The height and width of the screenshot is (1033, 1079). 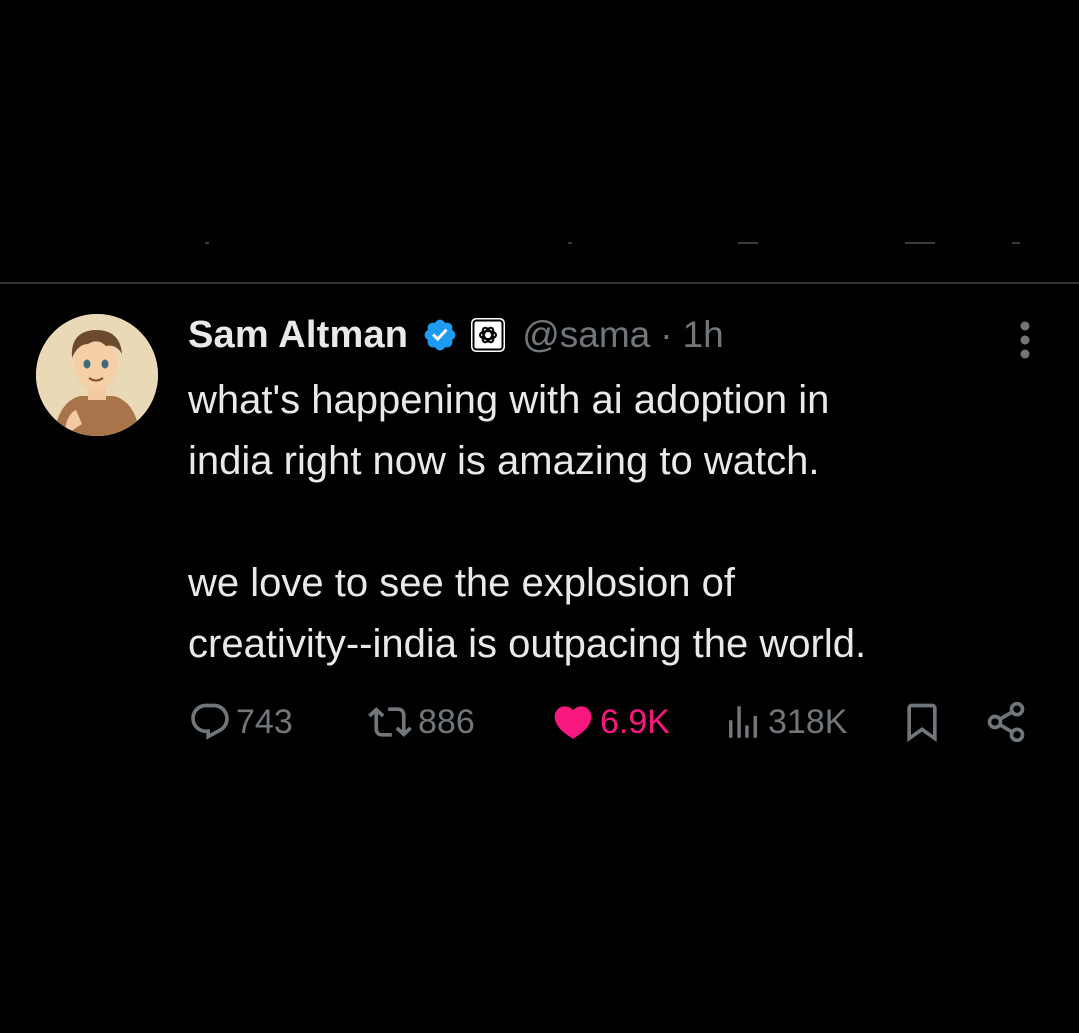 What do you see at coordinates (1025, 340) in the screenshot?
I see `more-icon` at bounding box center [1025, 340].